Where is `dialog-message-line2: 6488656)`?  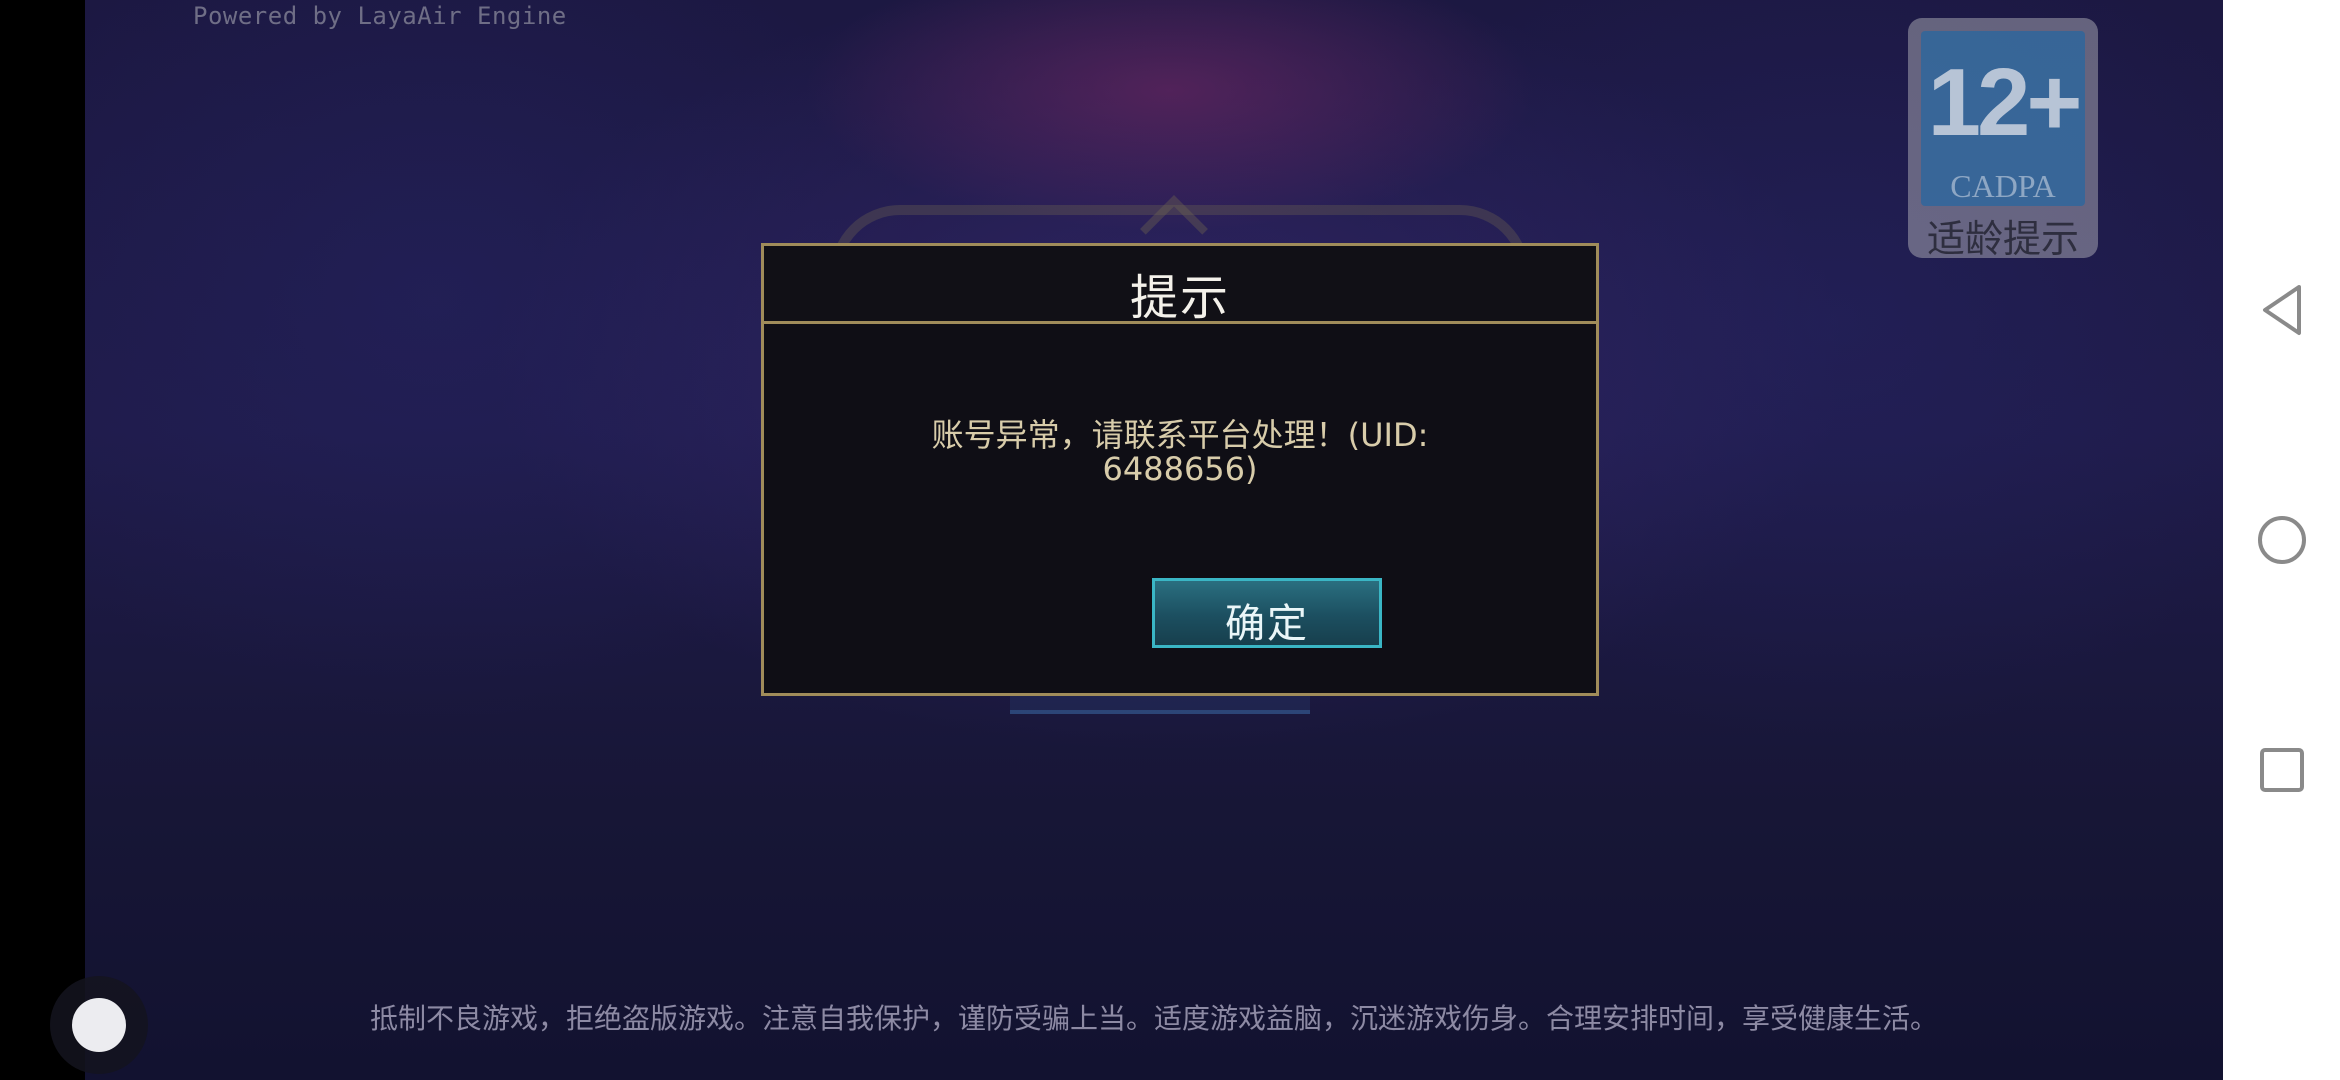 dialog-message-line2: 6488656) is located at coordinates (1180, 469).